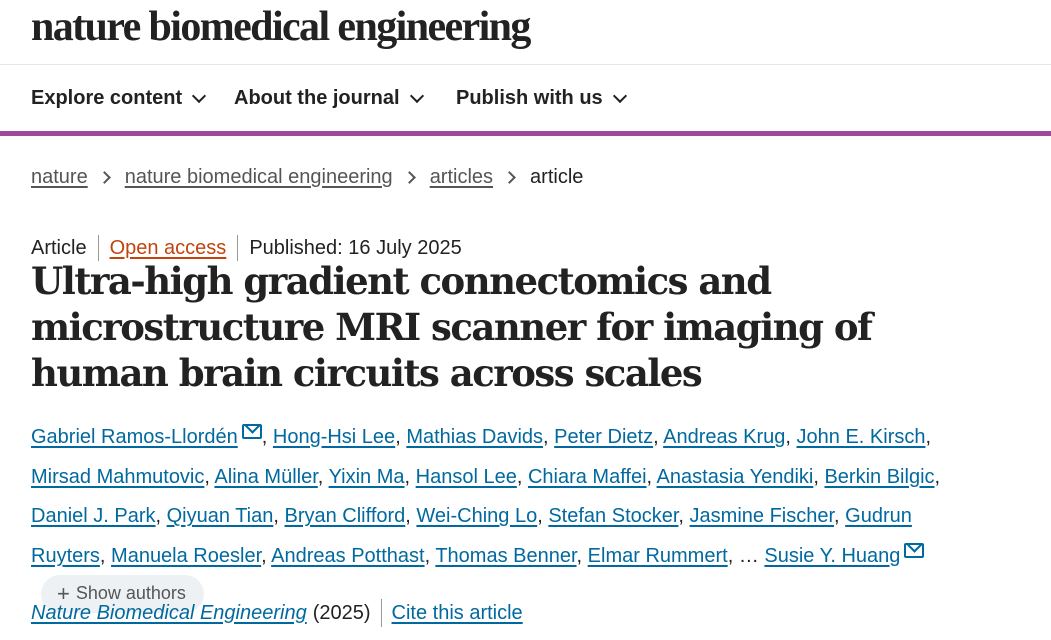 The image size is (1051, 640). Describe the element at coordinates (457, 613) in the screenshot. I see `cite-article-link: Cite this article` at that location.